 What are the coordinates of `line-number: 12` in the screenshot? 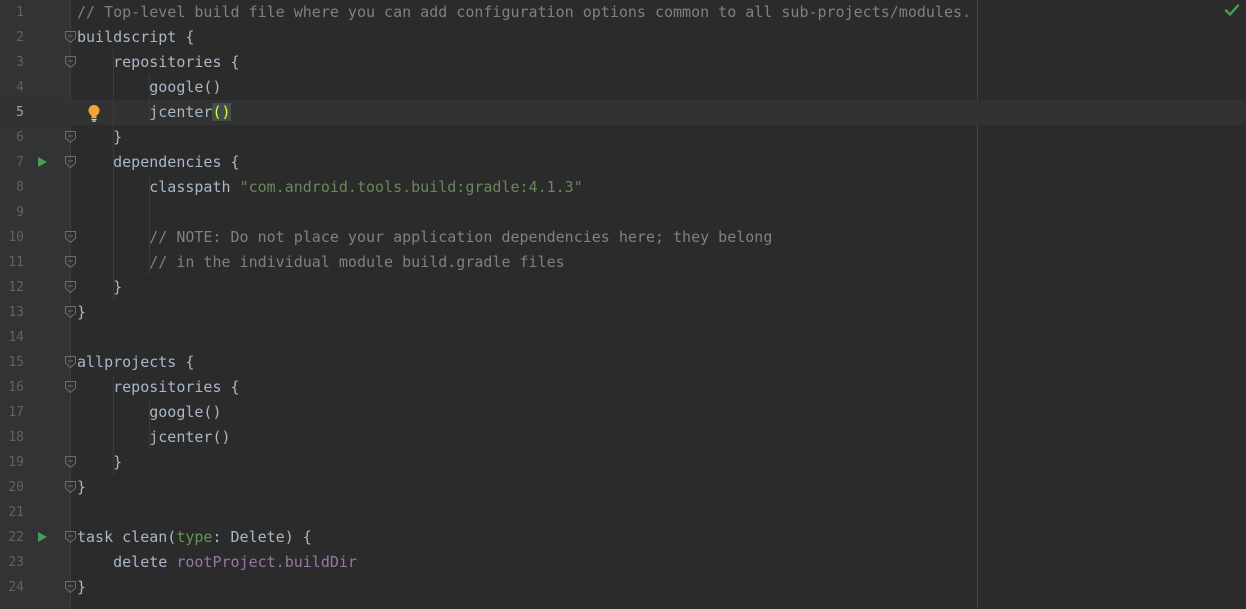 It's located at (12, 287).